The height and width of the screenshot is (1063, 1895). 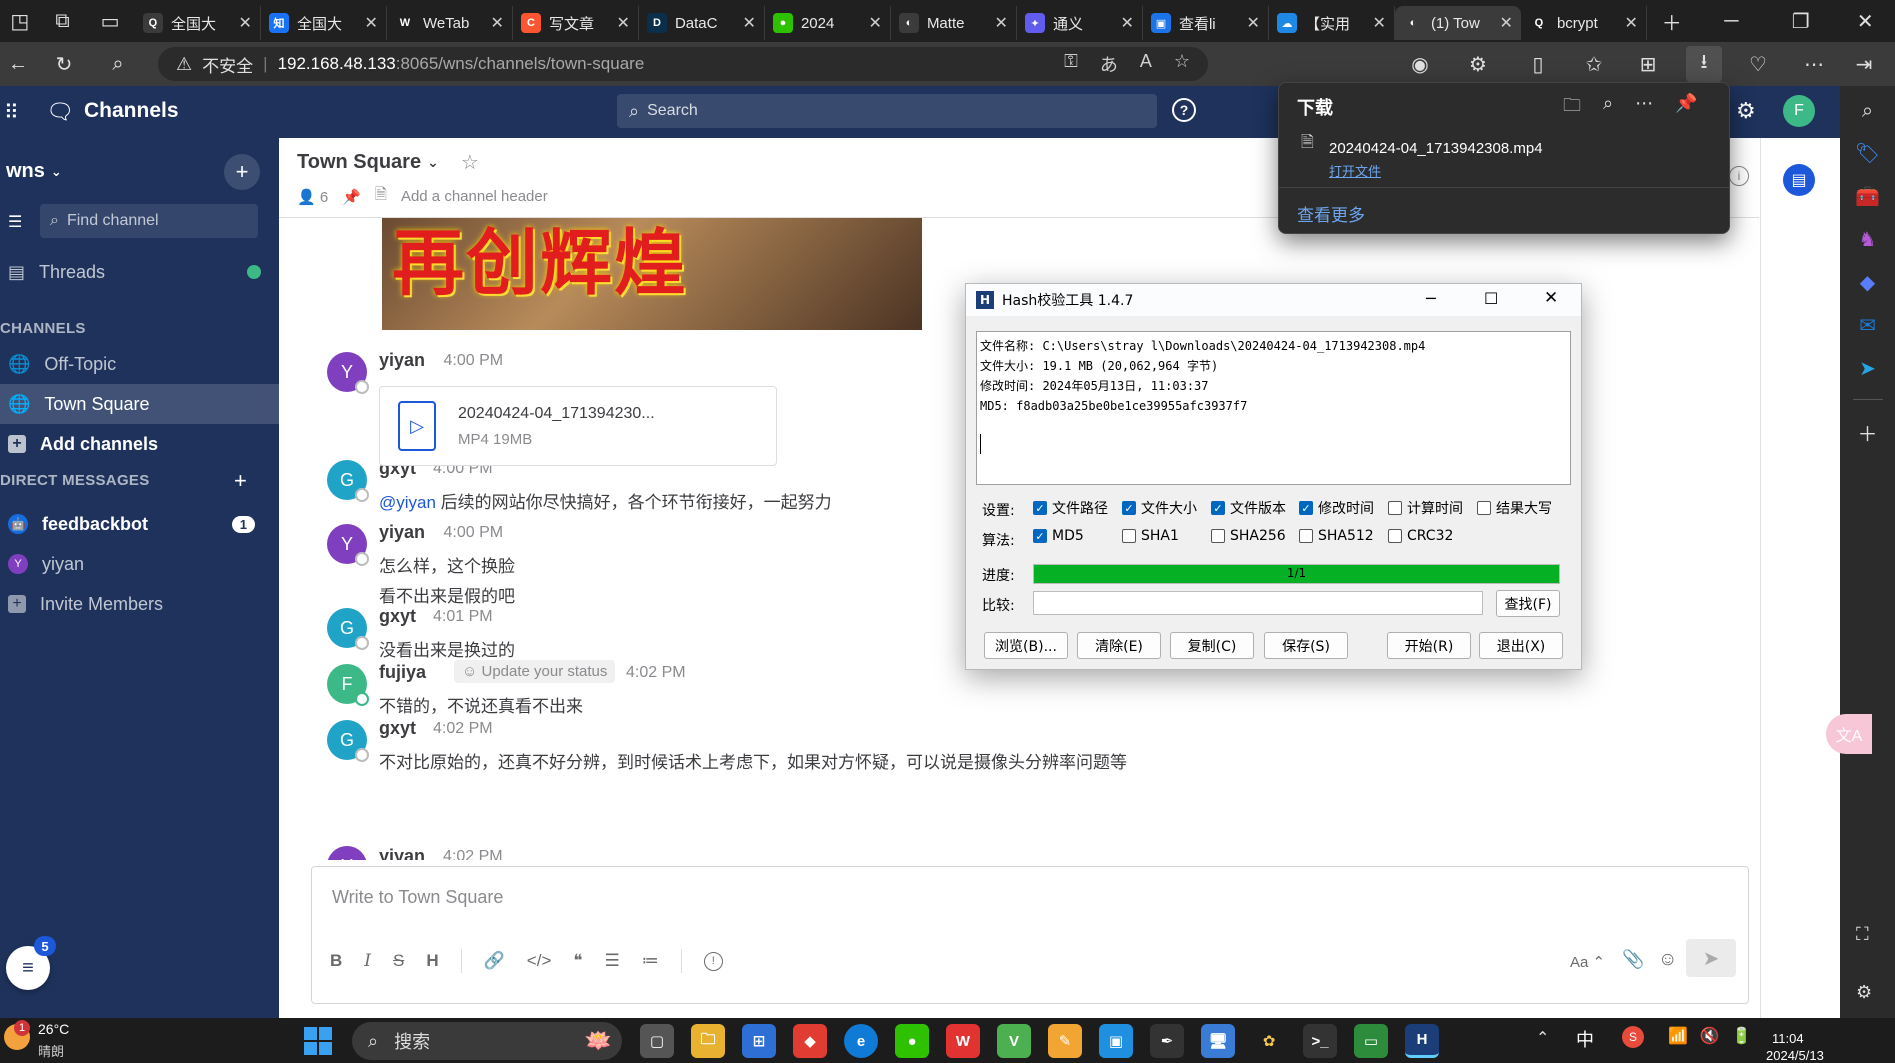 What do you see at coordinates (463, 617) in the screenshot?
I see `post-time: 4:01 PM` at bounding box center [463, 617].